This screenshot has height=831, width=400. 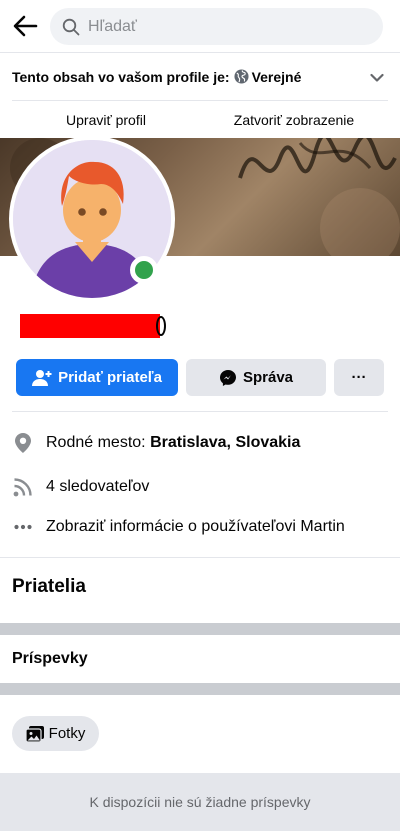 I want to click on message-label: Správa, so click(x=268, y=377).